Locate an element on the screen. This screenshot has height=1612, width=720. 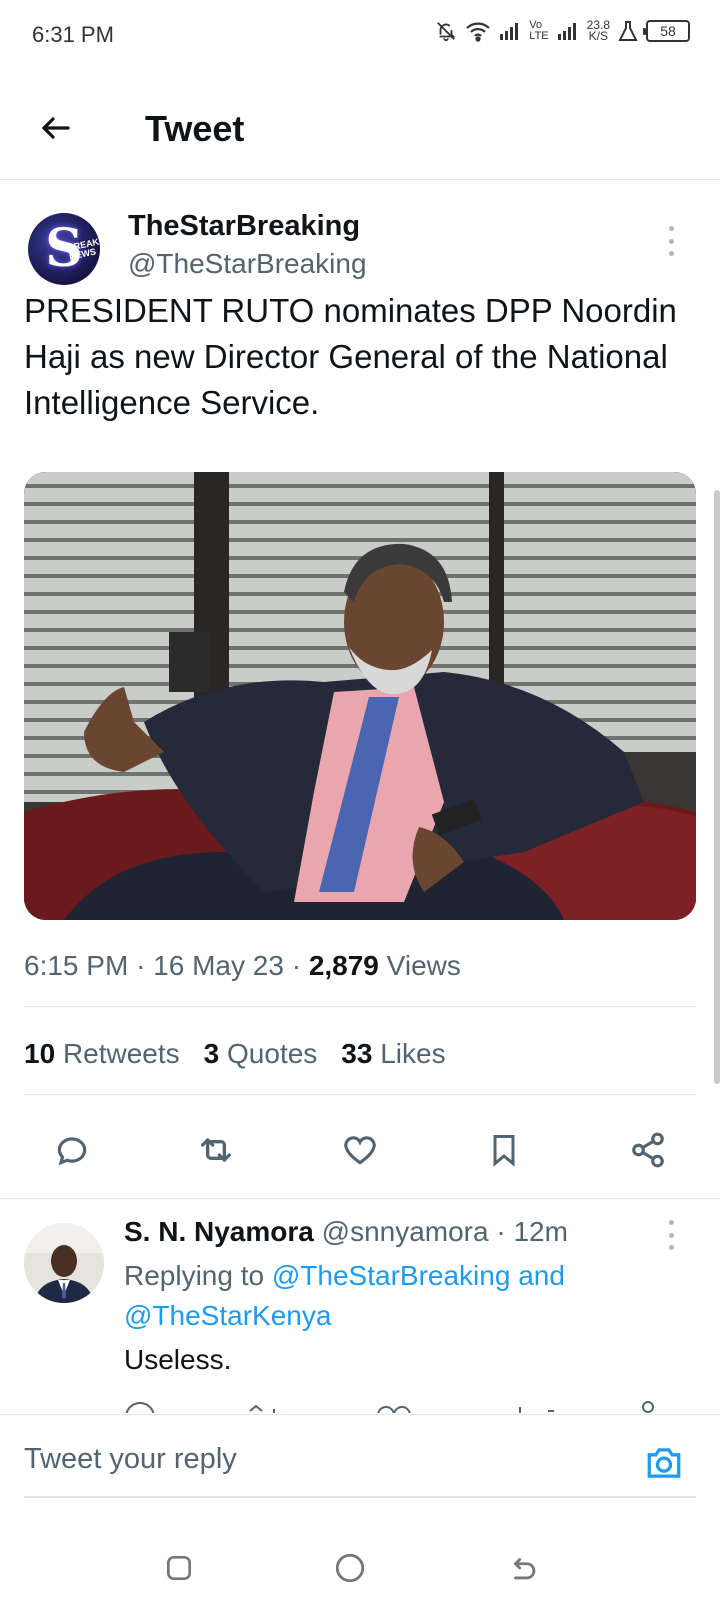
reply-more-button is located at coordinates (671, 1235).